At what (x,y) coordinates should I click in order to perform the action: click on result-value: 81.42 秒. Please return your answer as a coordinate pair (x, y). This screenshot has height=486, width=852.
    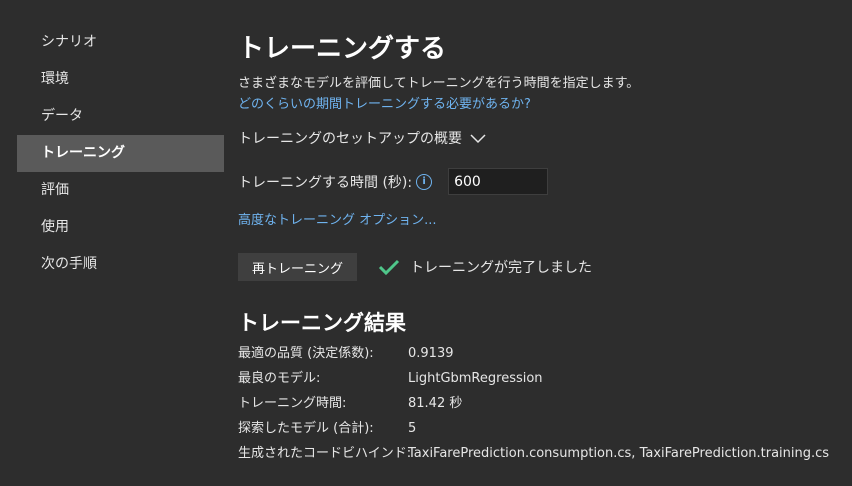
    Looking at the image, I should click on (435, 403).